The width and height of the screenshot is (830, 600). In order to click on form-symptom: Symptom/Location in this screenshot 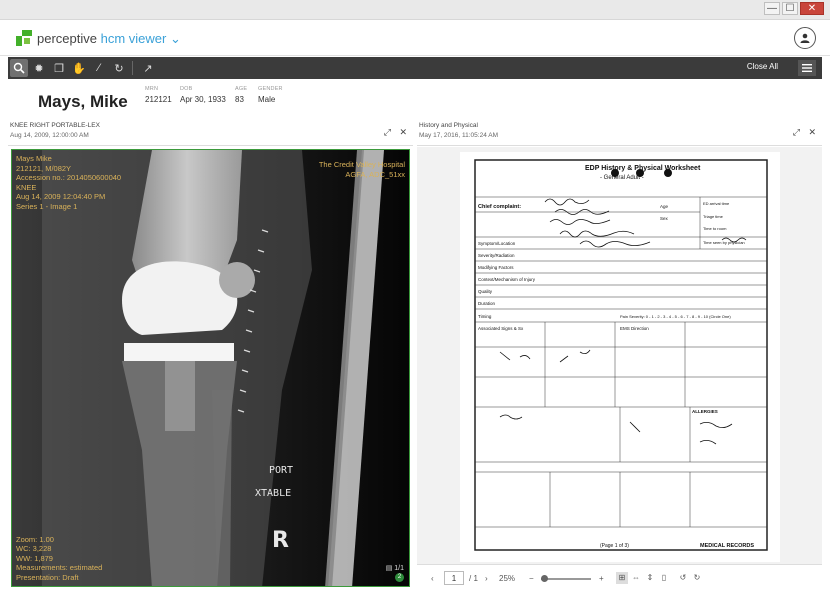, I will do `click(497, 243)`.